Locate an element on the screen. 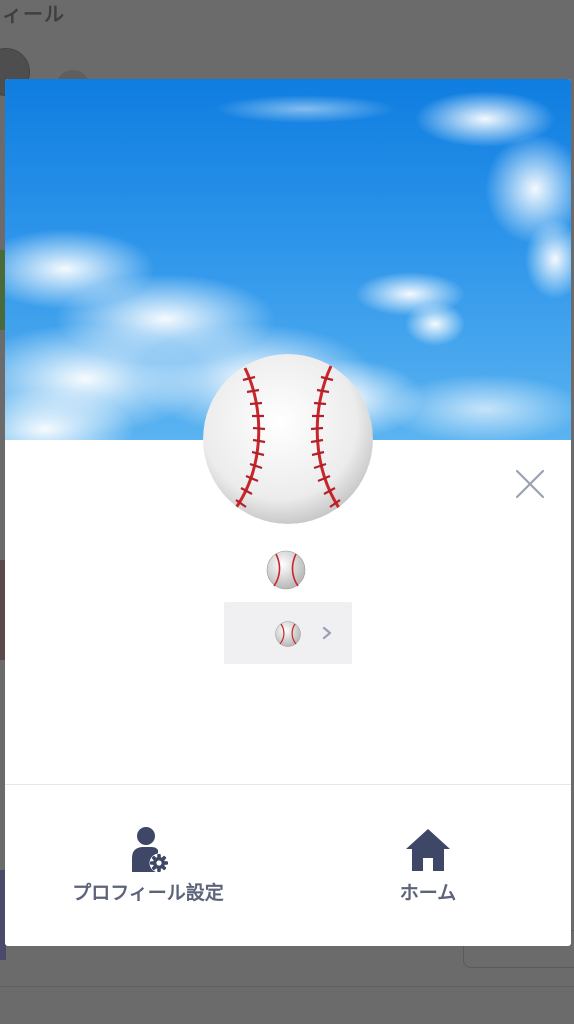 This screenshot has width=574, height=1024. section-divider is located at coordinates (288, 784).